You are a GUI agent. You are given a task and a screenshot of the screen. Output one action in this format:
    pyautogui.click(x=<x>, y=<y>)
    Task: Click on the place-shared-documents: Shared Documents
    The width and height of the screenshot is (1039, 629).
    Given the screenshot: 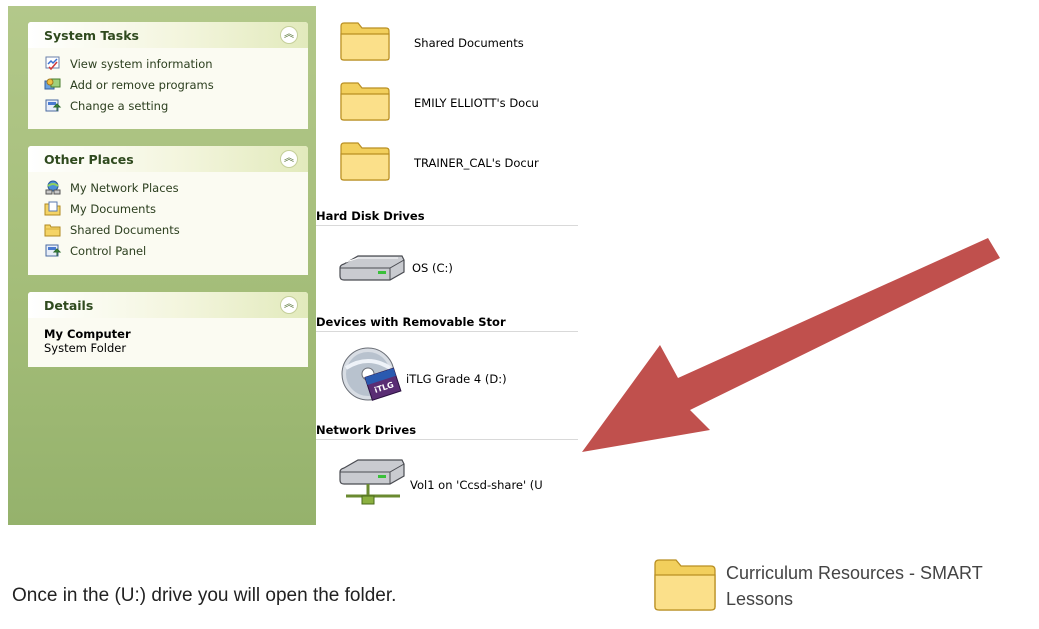 What is the action you would take?
    pyautogui.click(x=171, y=229)
    